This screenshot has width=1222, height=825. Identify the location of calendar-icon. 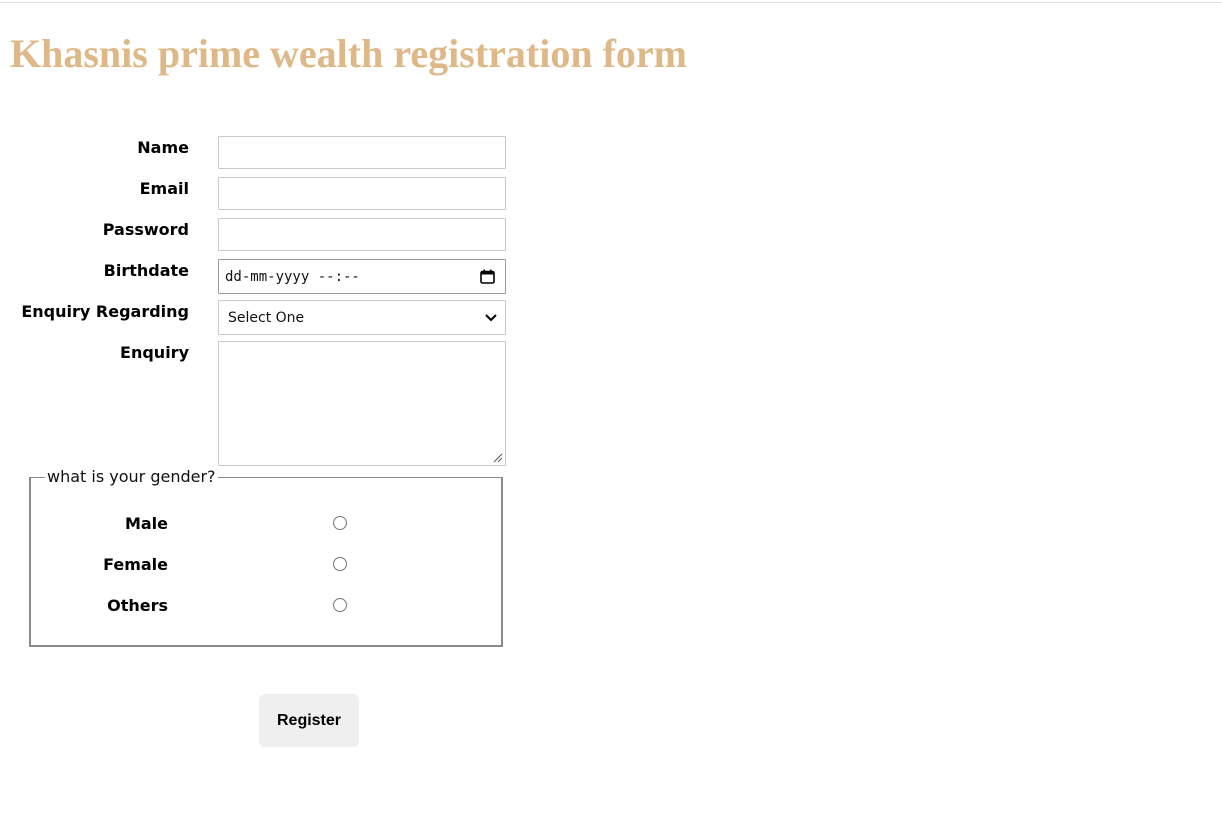
(487, 276).